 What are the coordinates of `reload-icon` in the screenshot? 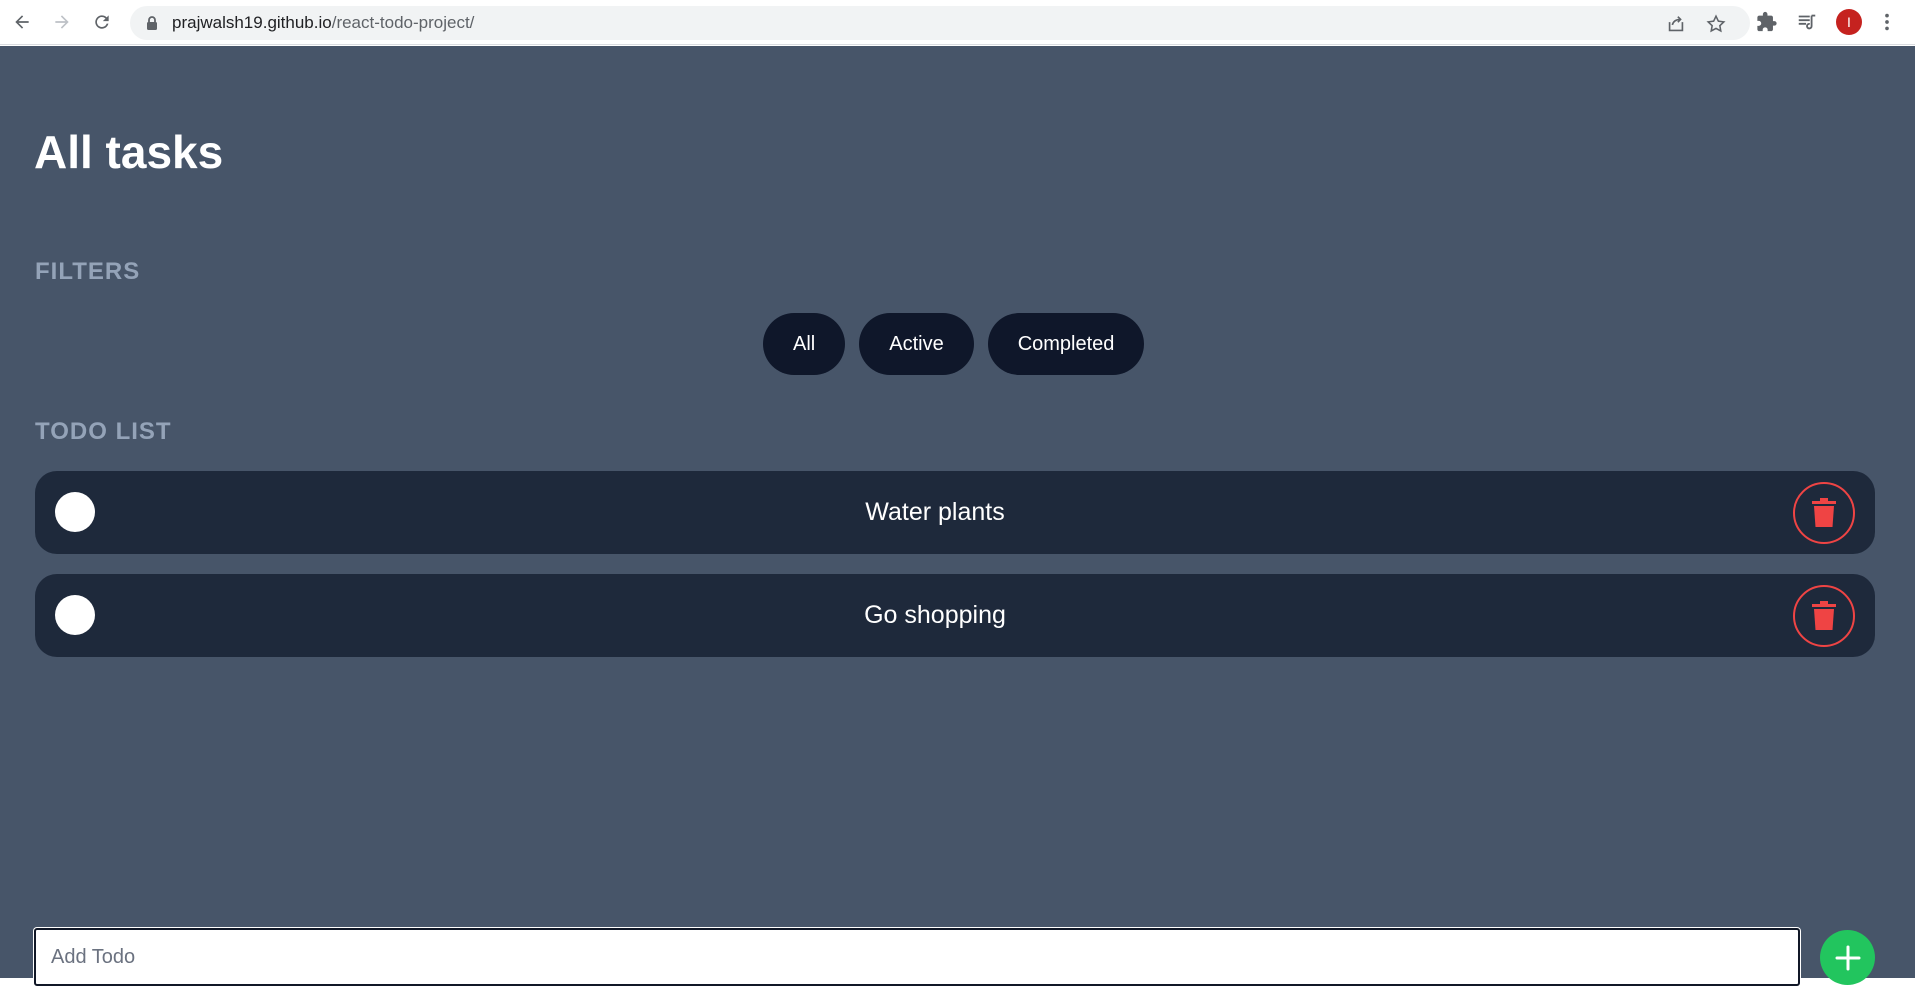 It's located at (102, 22).